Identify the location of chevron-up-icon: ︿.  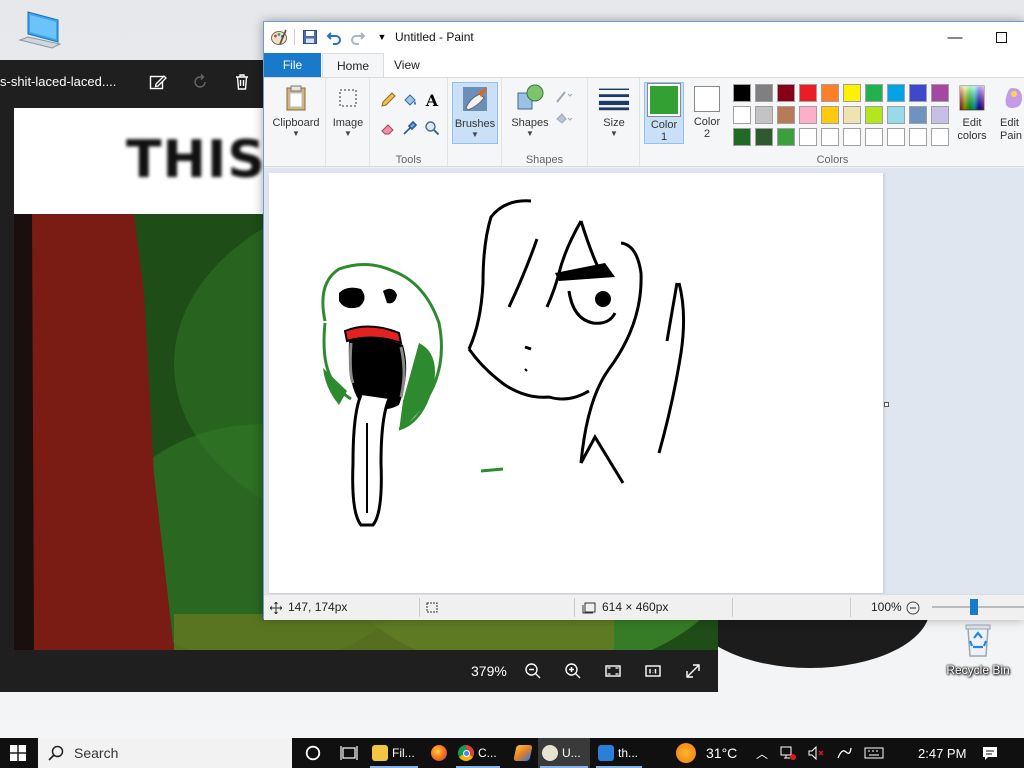
(762, 753).